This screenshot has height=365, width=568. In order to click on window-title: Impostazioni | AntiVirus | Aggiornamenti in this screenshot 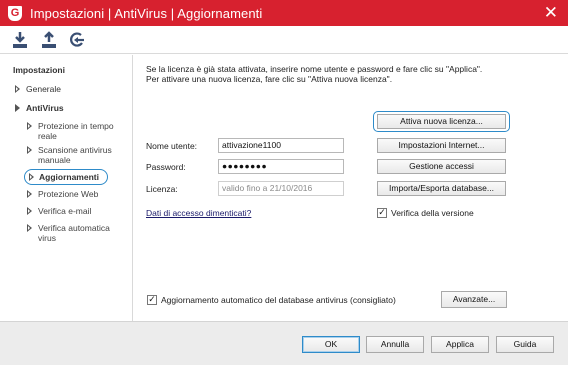, I will do `click(146, 13)`.